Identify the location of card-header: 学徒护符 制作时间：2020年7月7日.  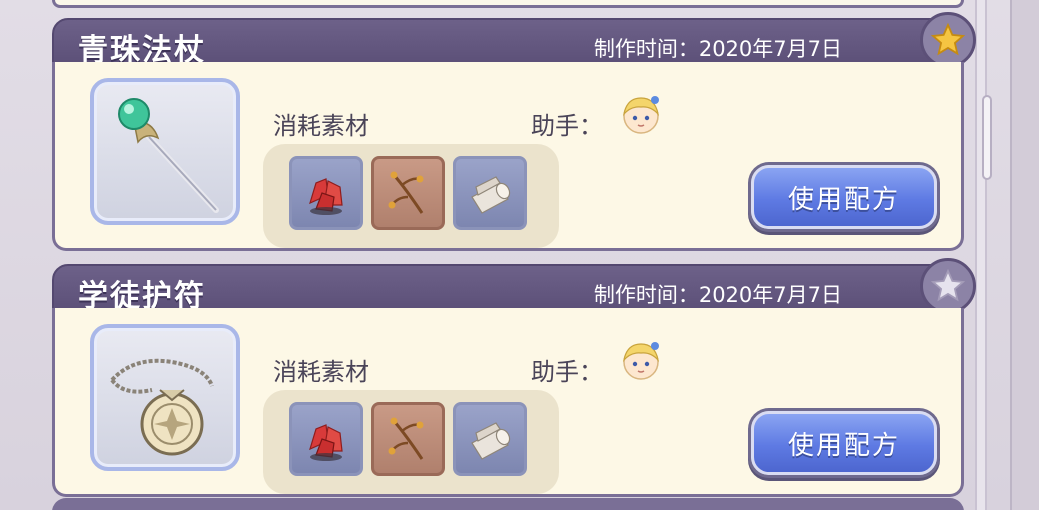
(508, 289).